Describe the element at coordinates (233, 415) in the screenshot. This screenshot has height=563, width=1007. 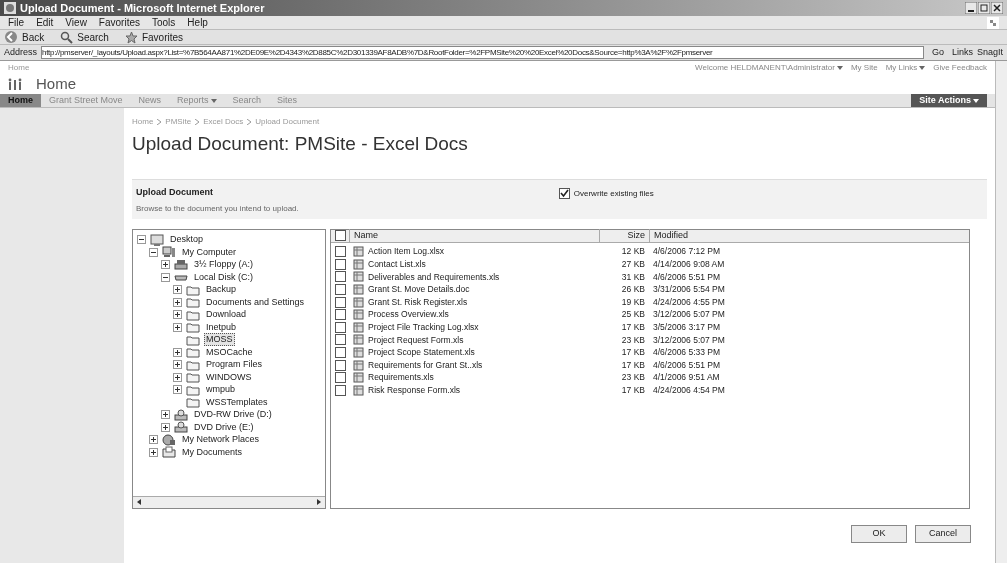
I see `tree-item: DVD-RW Drive (D:)` at that location.